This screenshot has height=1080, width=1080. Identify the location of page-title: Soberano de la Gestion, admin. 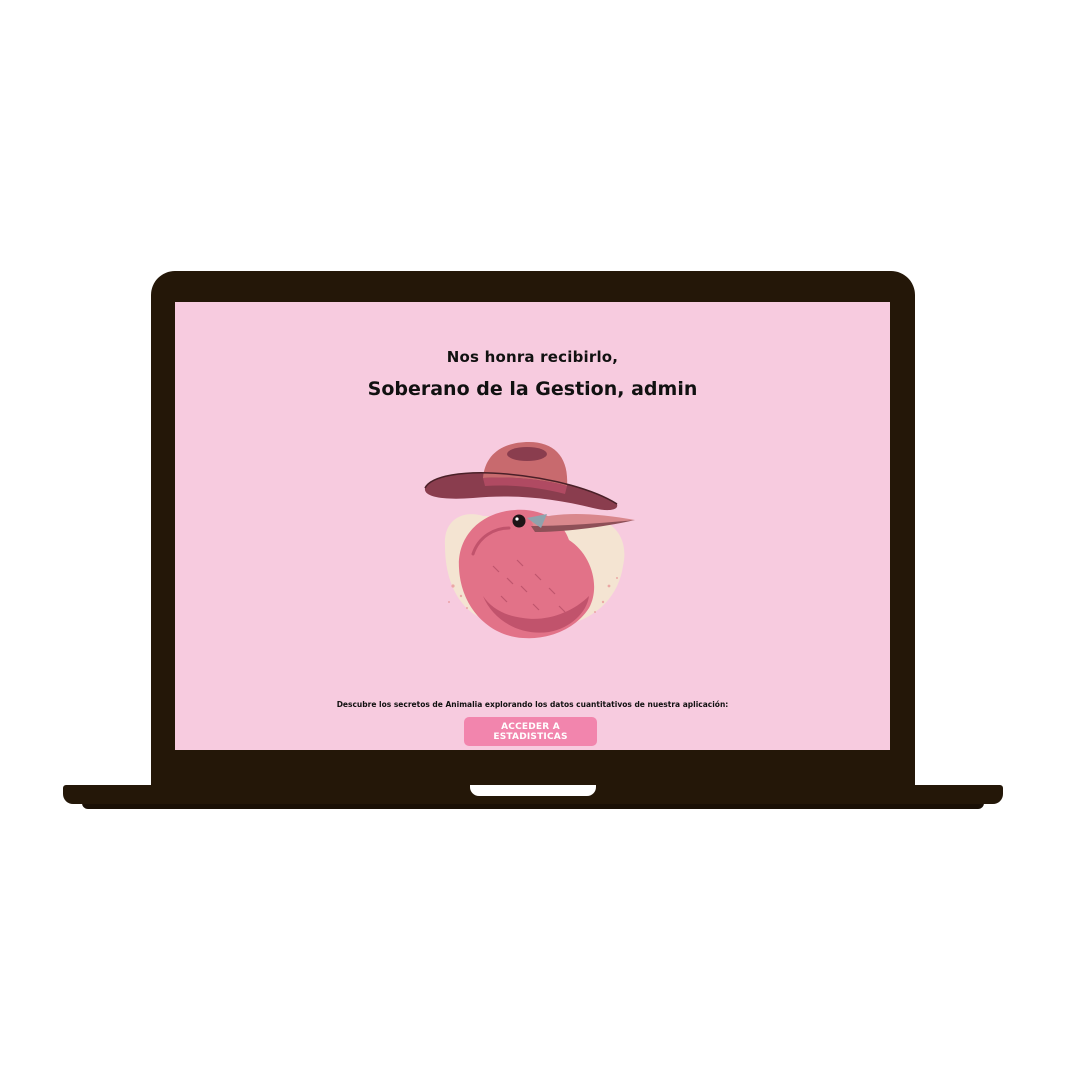
(532, 389).